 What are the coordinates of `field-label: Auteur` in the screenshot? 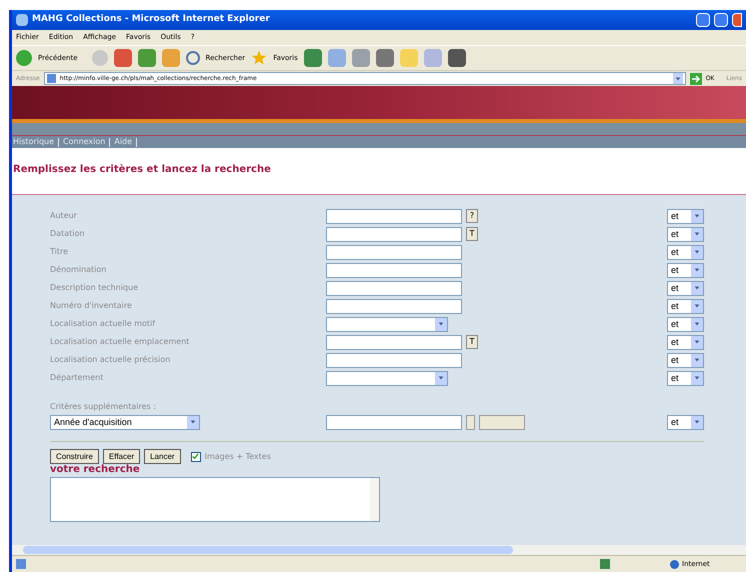 It's located at (64, 216).